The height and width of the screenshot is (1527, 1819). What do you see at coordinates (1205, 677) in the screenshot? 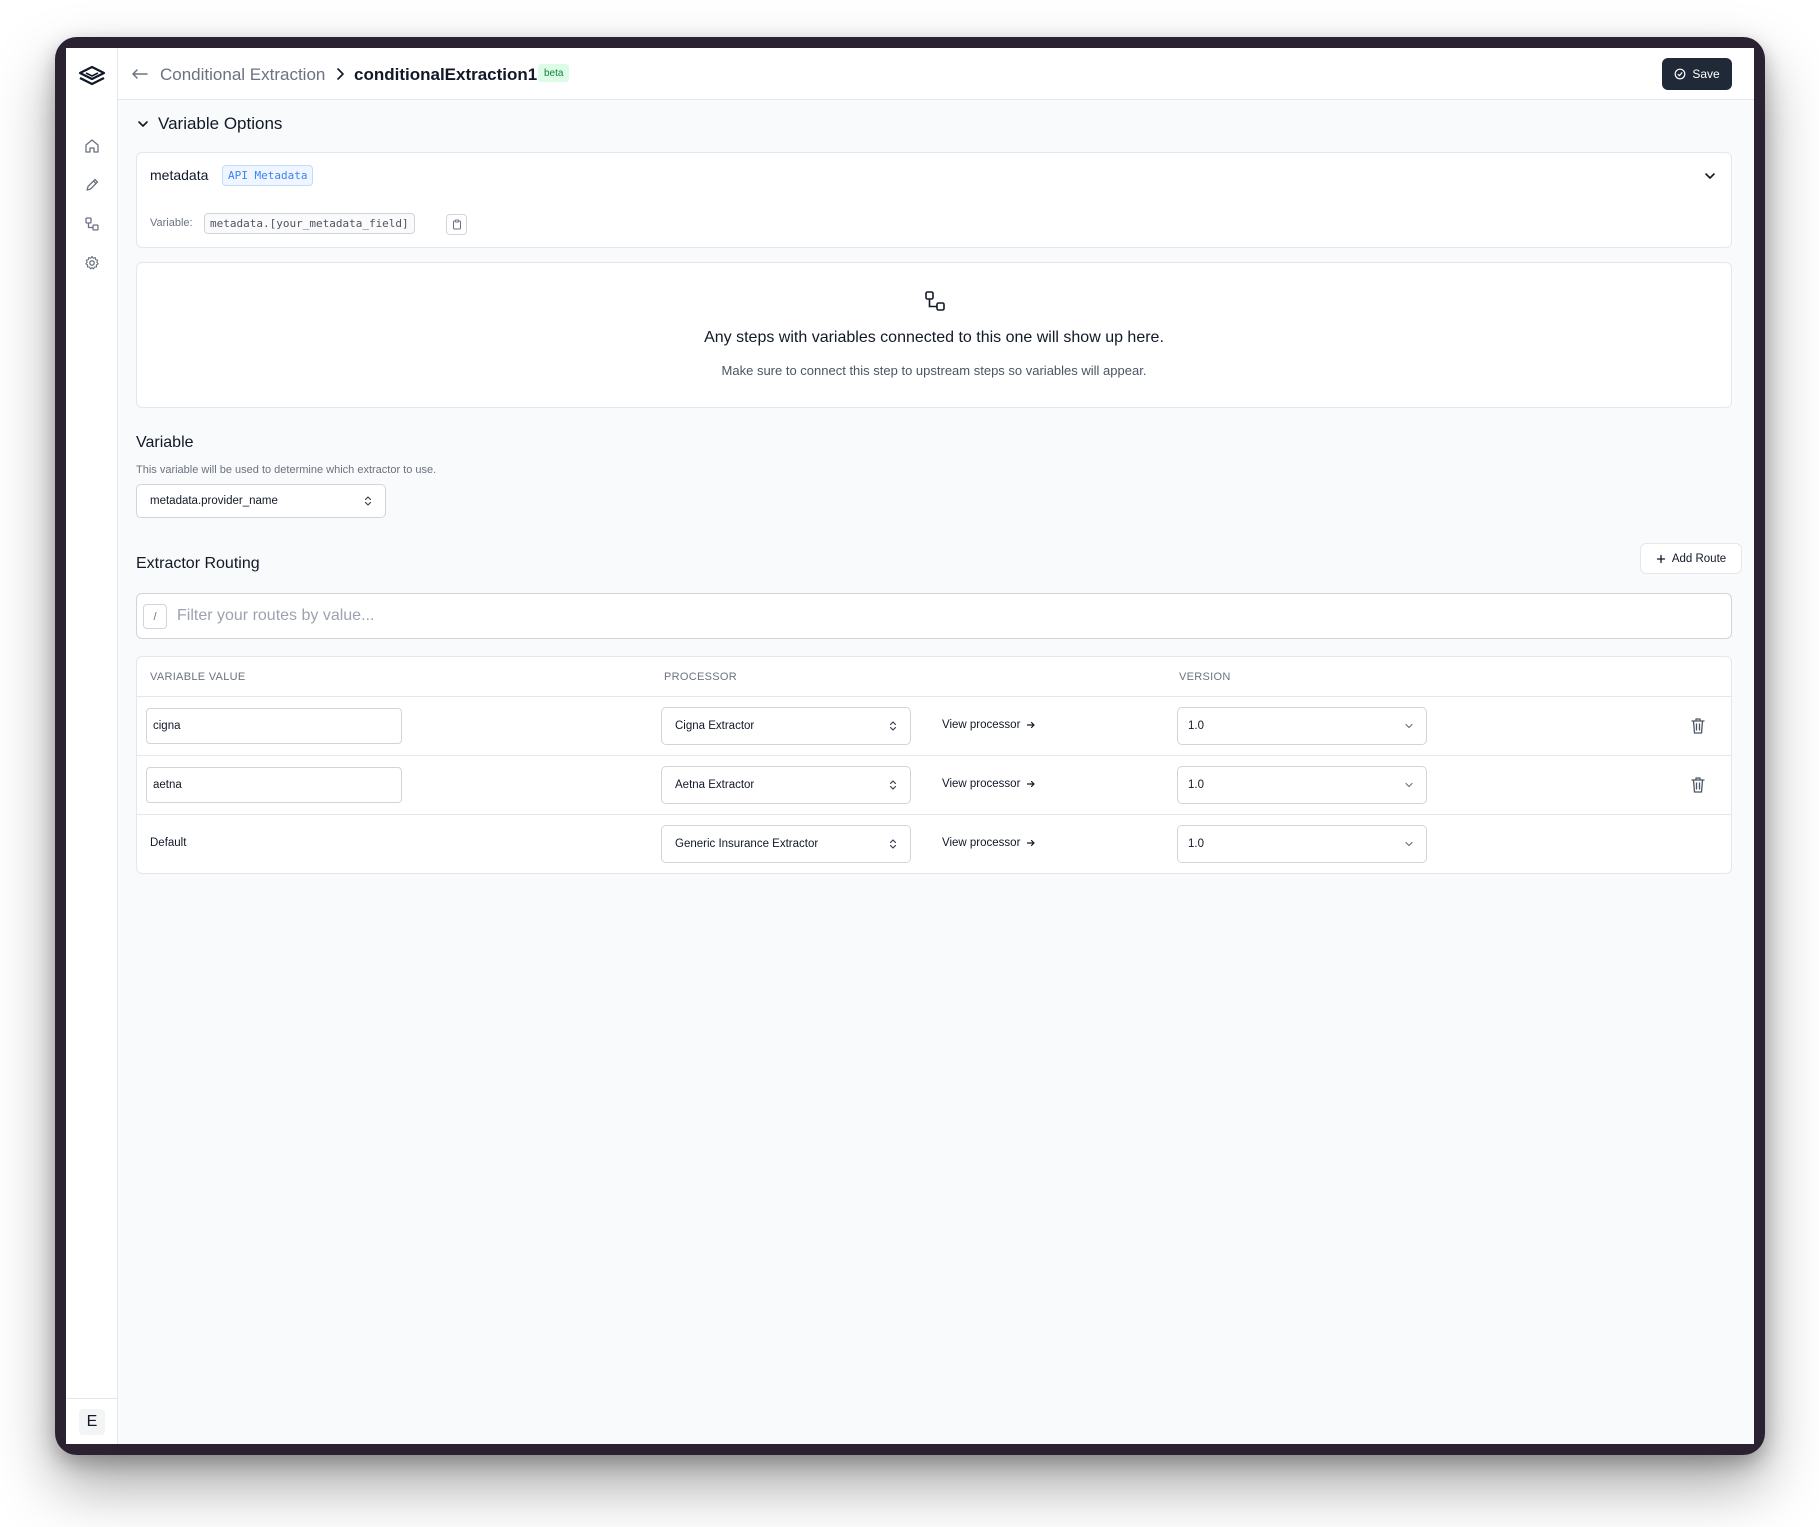
I see `column-header-version: VERSION` at bounding box center [1205, 677].